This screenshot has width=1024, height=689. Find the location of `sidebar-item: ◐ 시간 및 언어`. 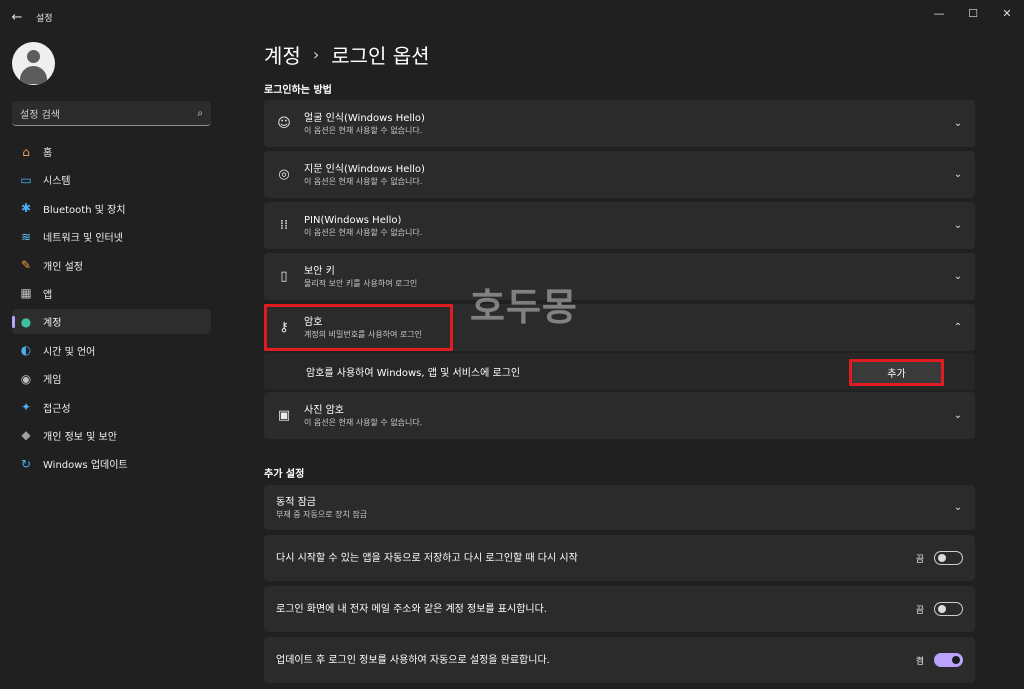

sidebar-item: ◐ 시간 및 언어 is located at coordinates (111, 350).